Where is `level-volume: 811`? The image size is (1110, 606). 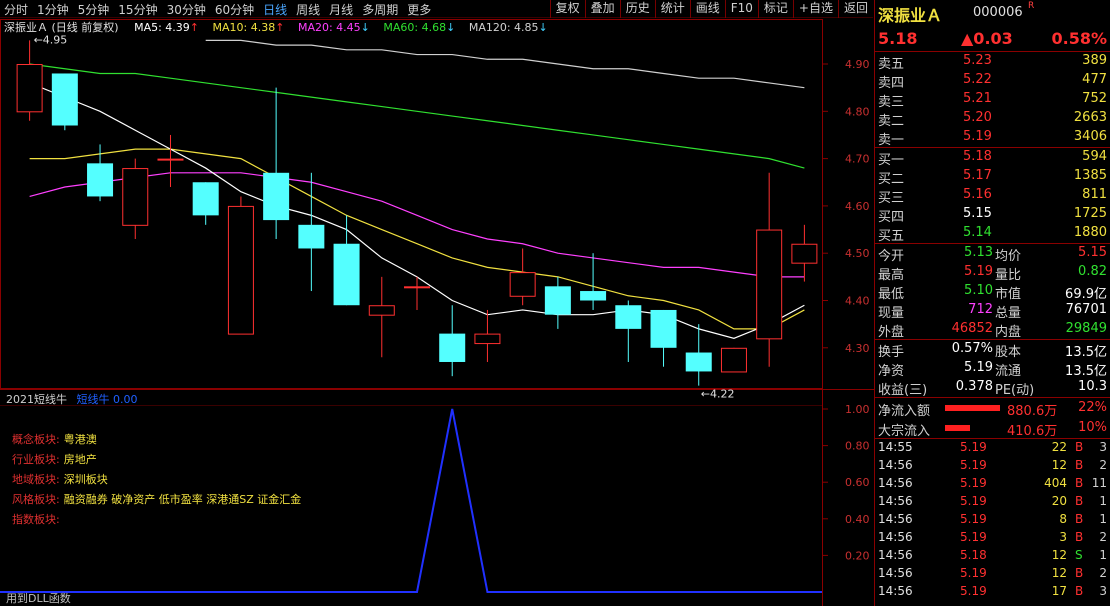 level-volume: 811 is located at coordinates (1094, 194).